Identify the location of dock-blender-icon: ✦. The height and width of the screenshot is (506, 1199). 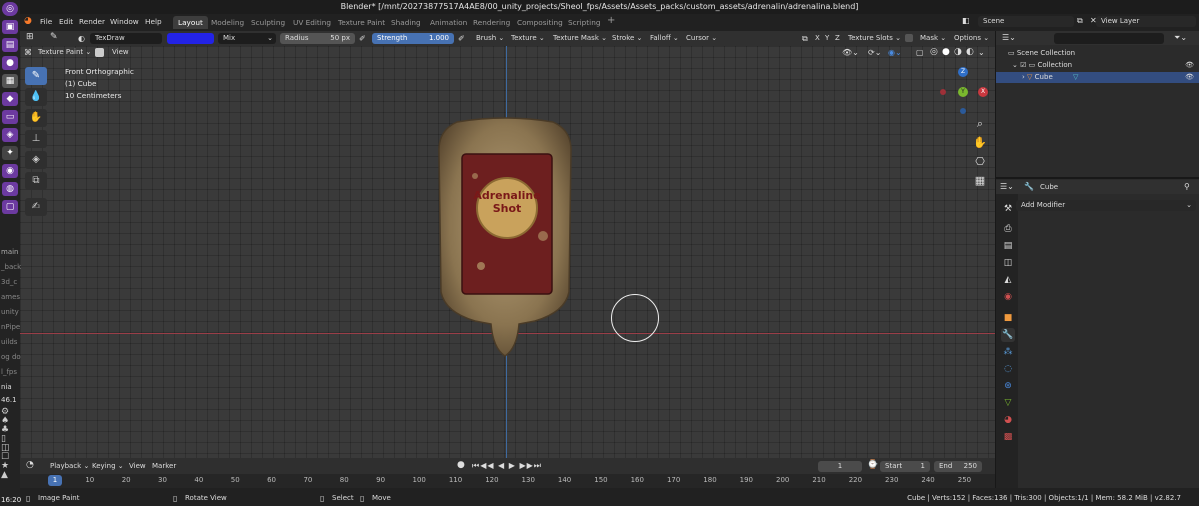
(10, 153).